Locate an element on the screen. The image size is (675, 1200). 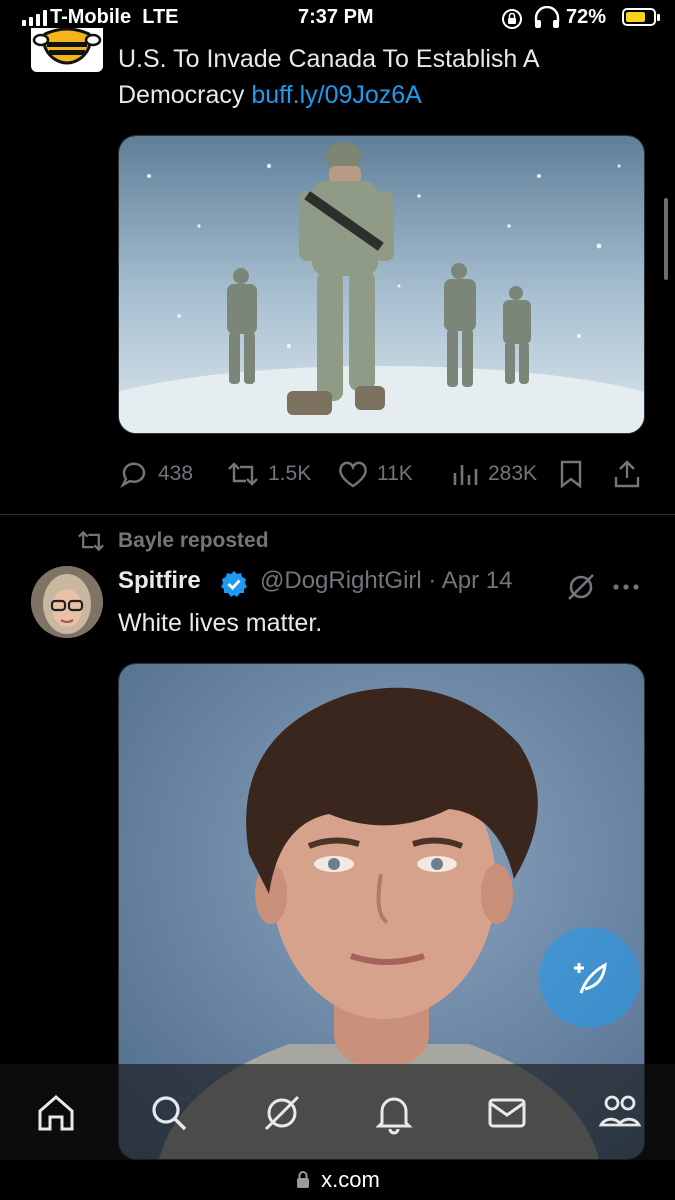
views-icon is located at coordinates (465, 475).